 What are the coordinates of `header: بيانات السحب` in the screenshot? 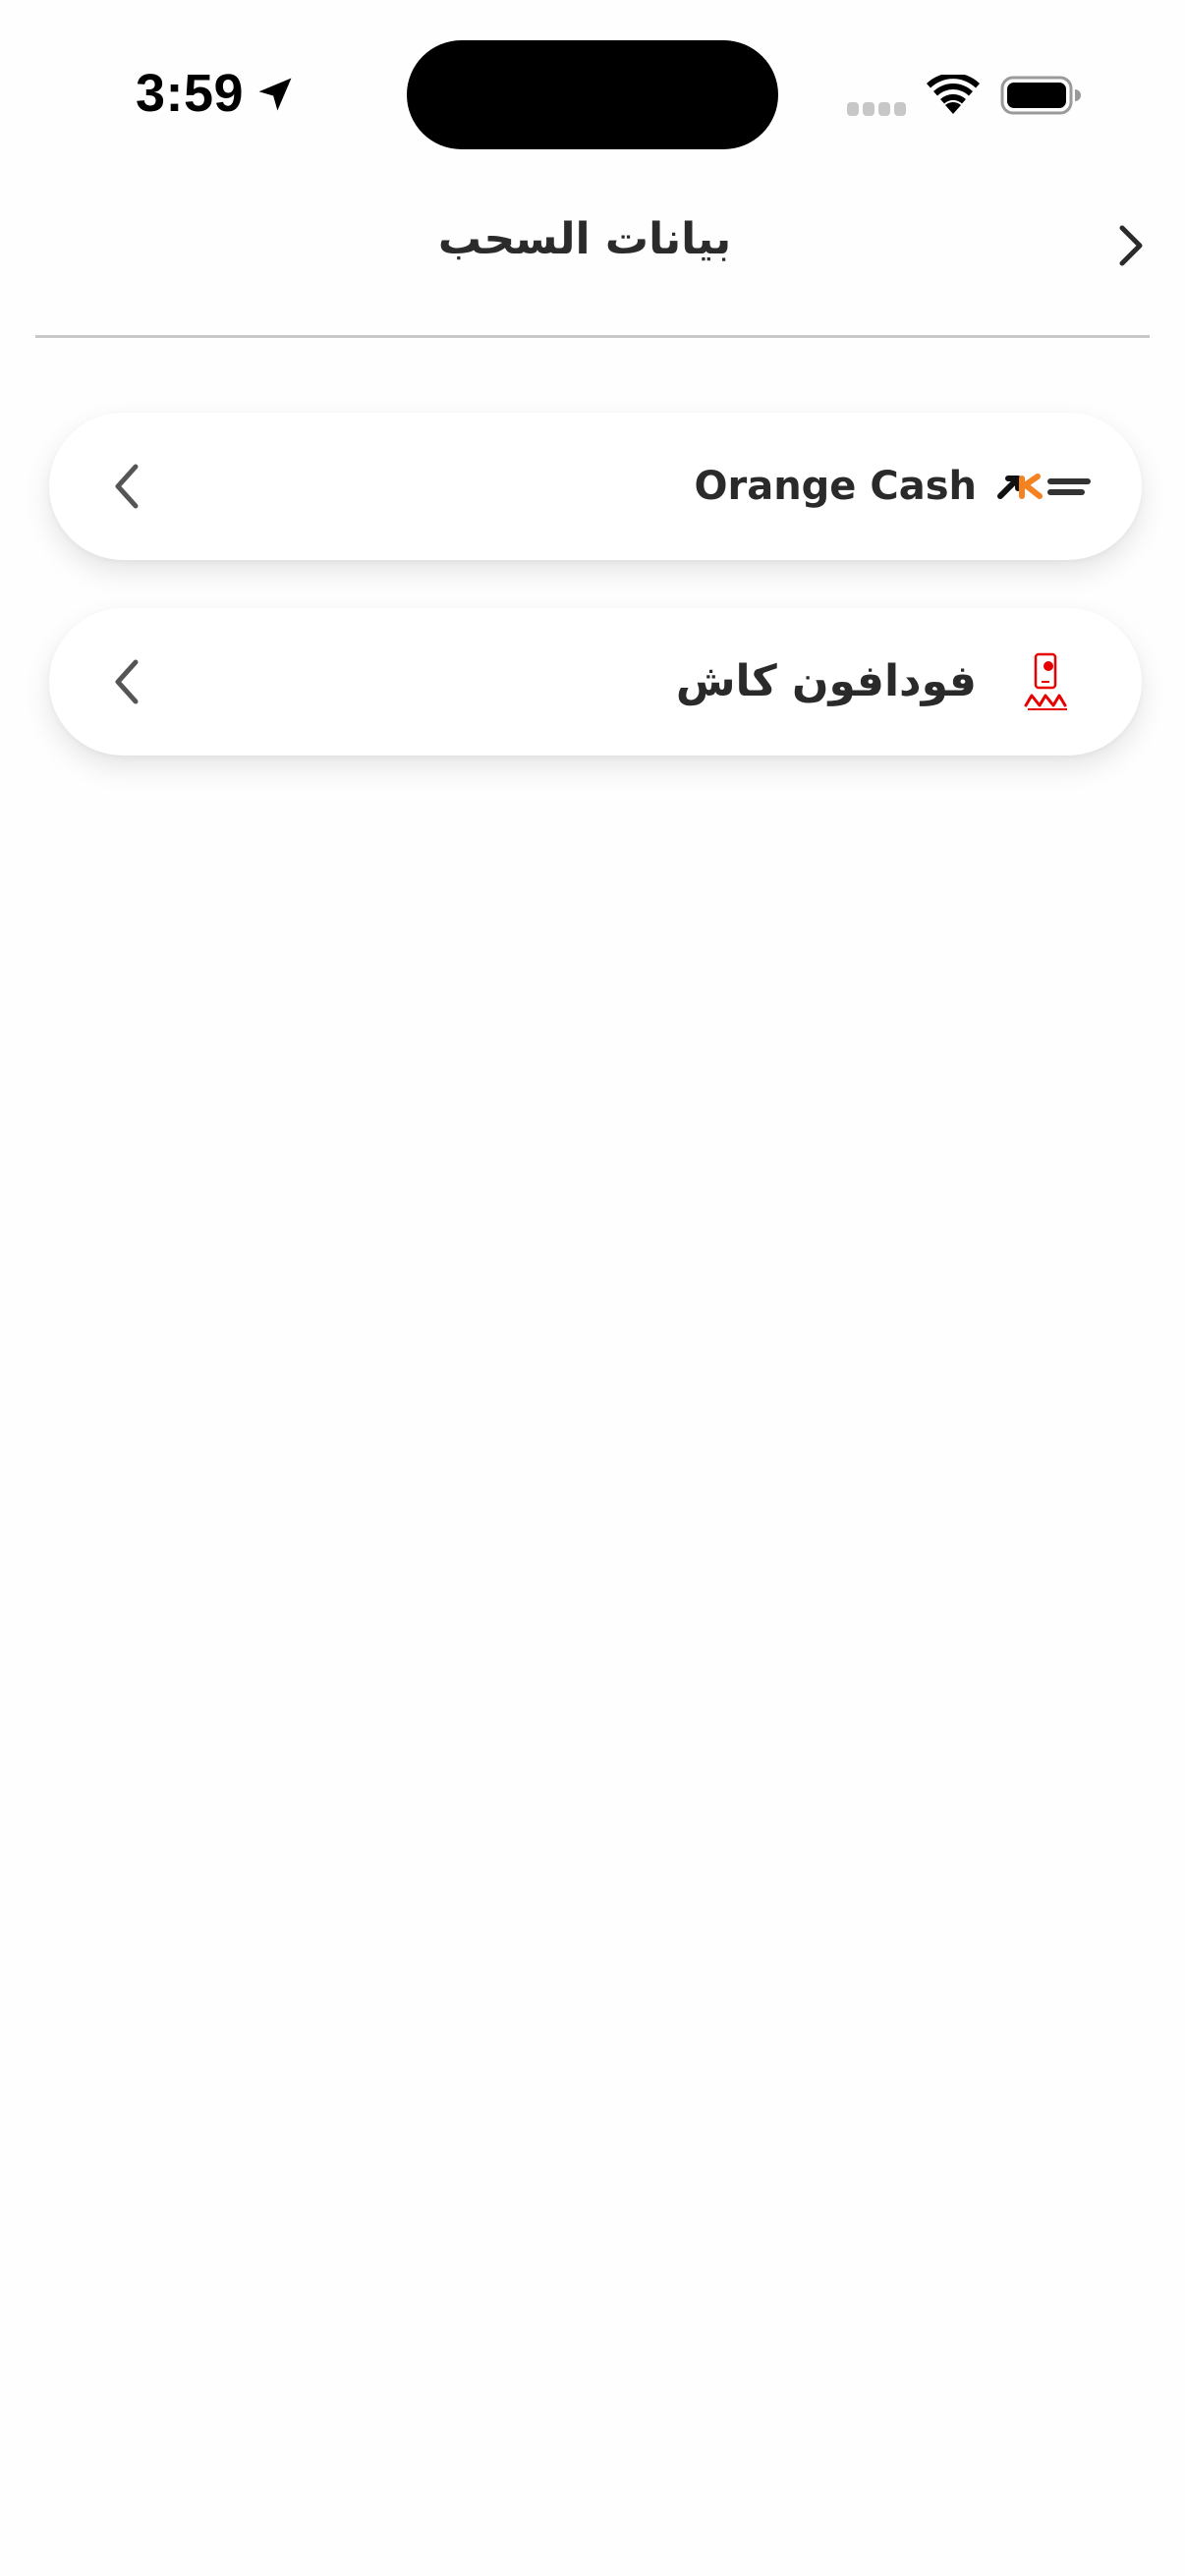 It's located at (592, 255).